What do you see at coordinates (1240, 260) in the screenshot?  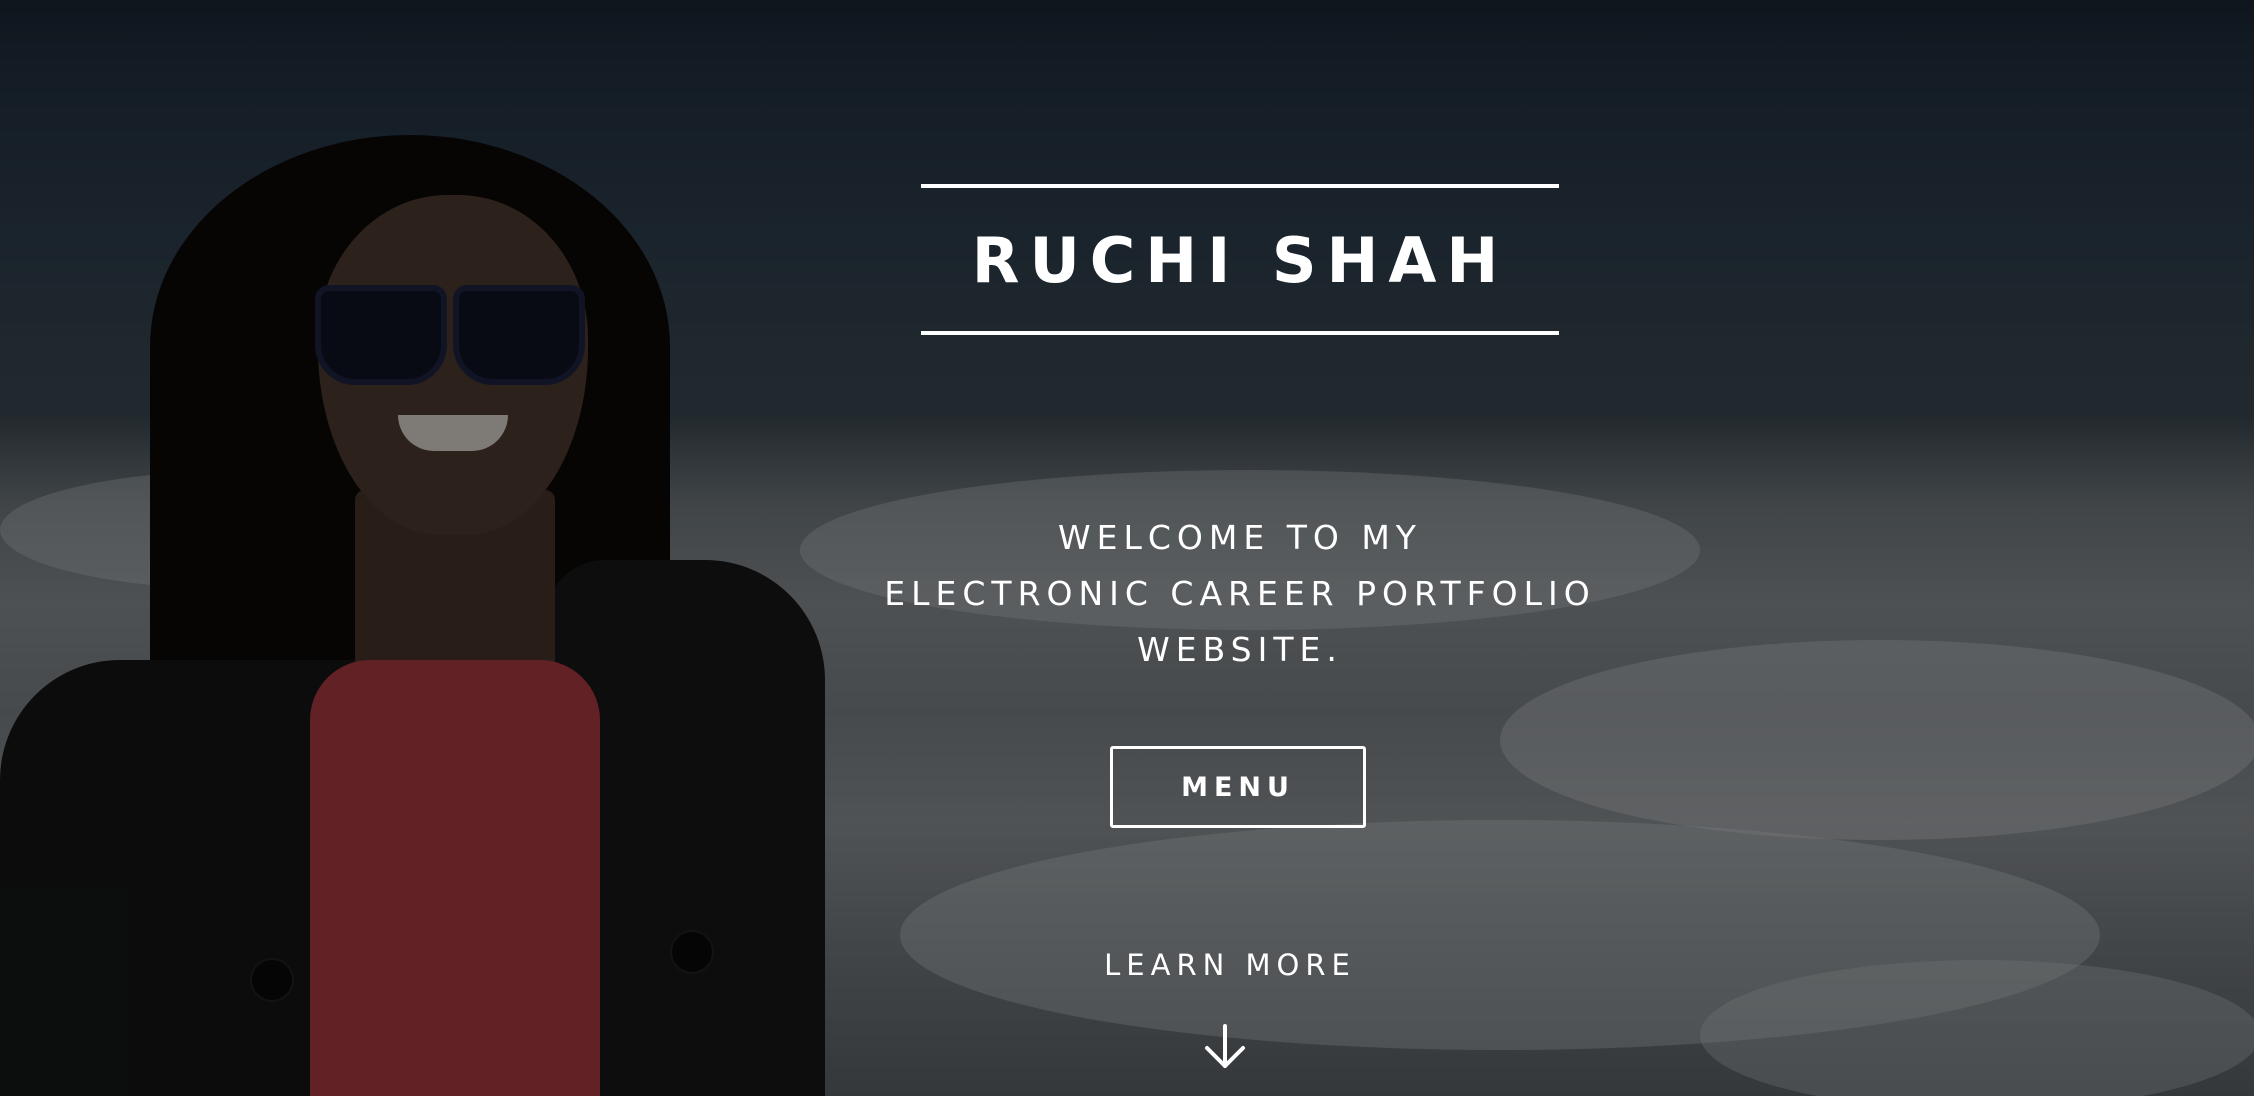 I see `site-title: RUCHI SHAH` at bounding box center [1240, 260].